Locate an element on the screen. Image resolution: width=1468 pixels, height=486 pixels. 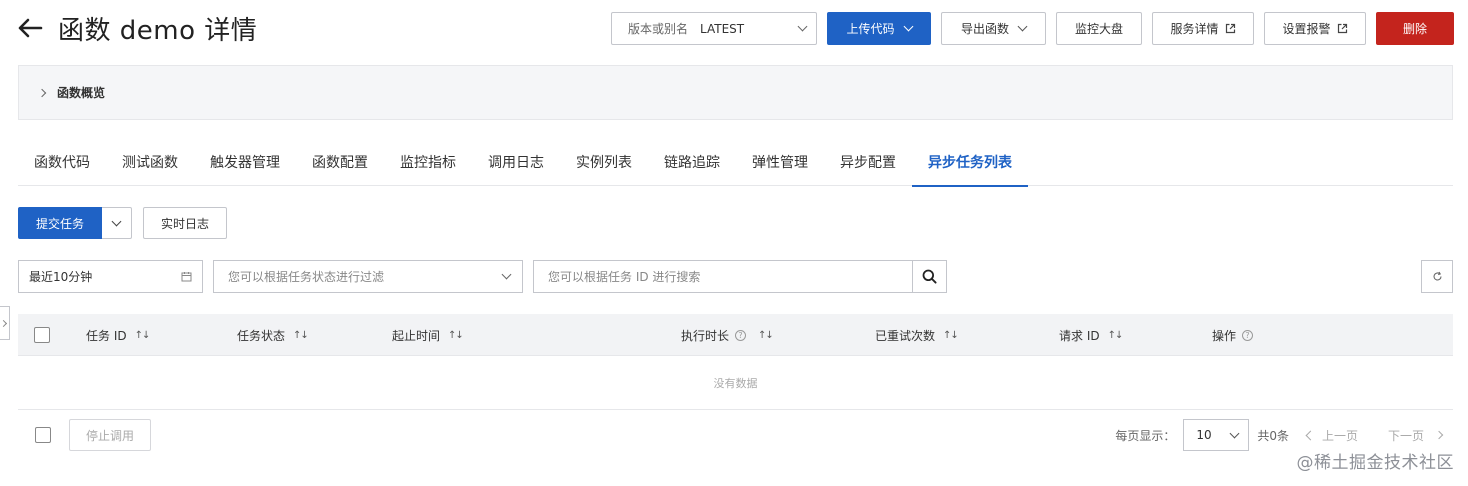
column-label: 操作 is located at coordinates (1224, 335).